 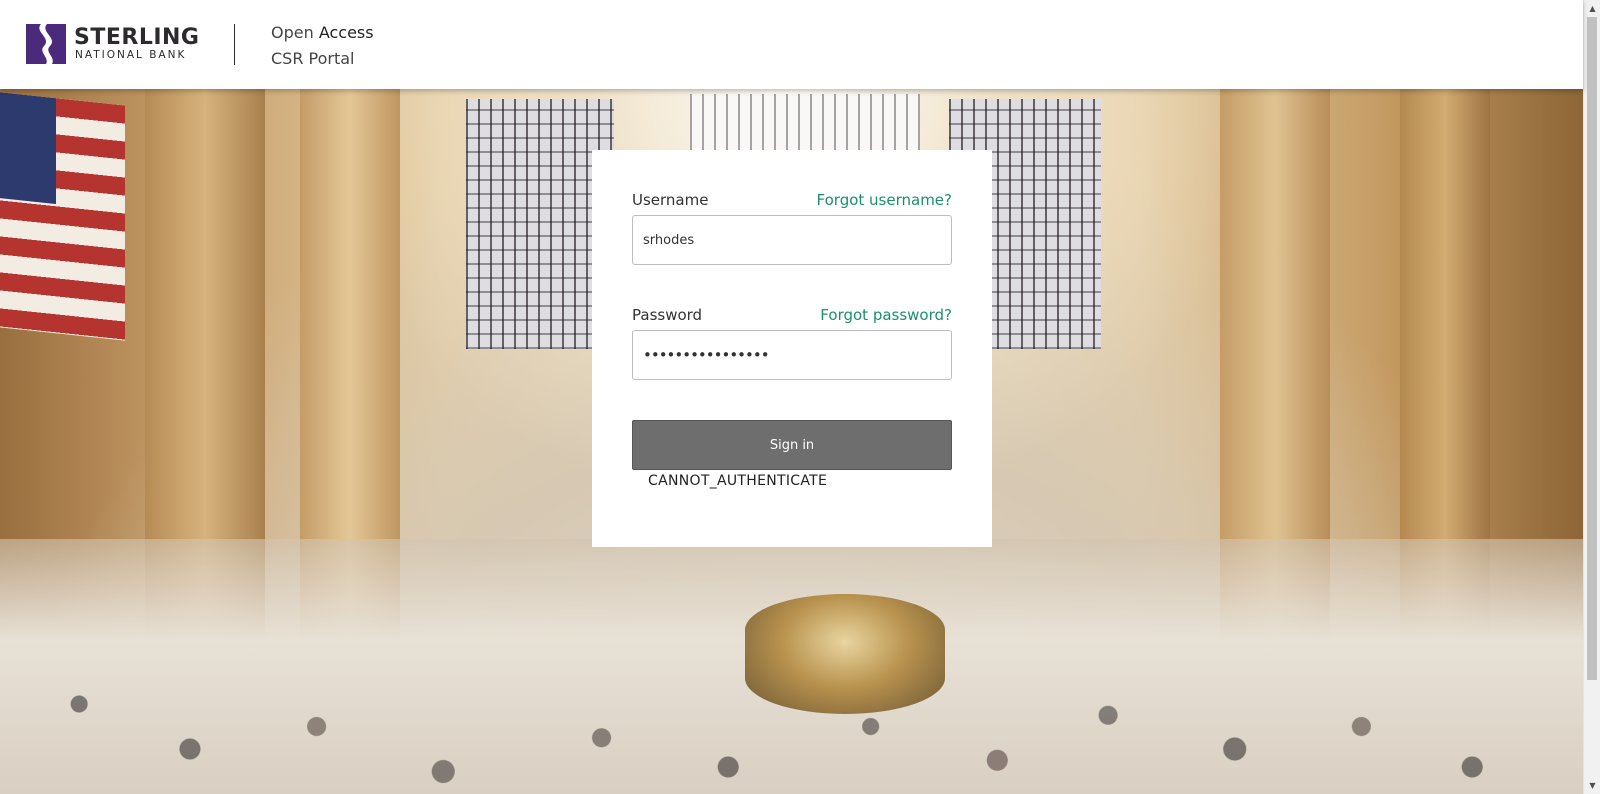 I want to click on sign-in-button: Sign in, so click(x=792, y=445).